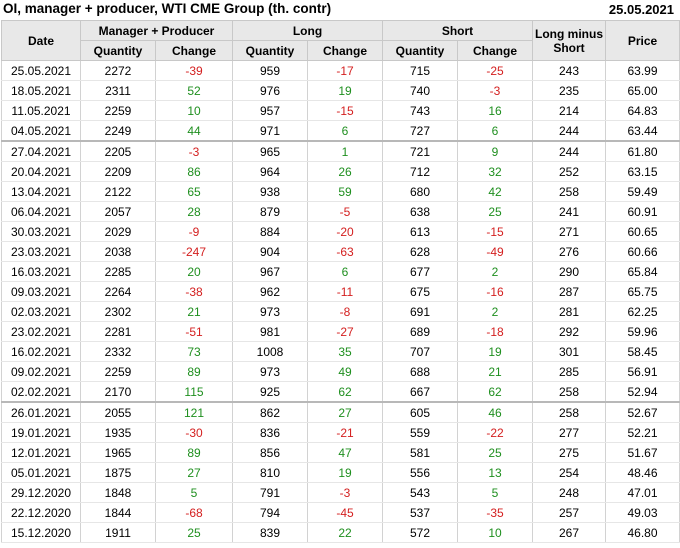 The width and height of the screenshot is (680, 548). I want to click on cell-long-minus-short: 258, so click(569, 191).